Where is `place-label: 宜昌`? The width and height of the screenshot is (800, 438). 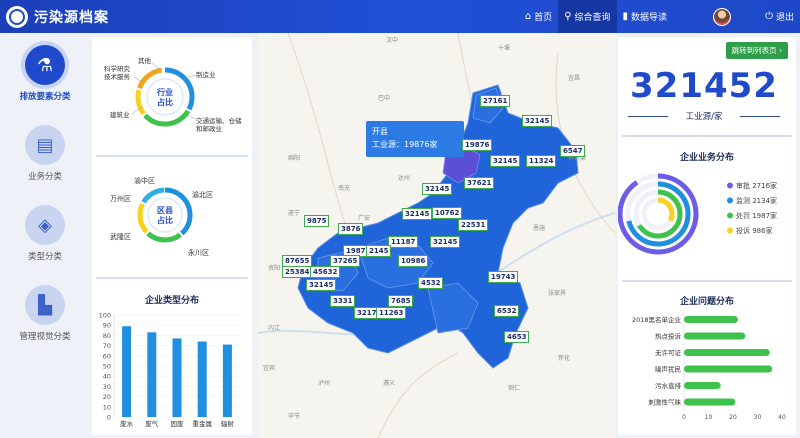
place-label: 宜昌 is located at coordinates (574, 78).